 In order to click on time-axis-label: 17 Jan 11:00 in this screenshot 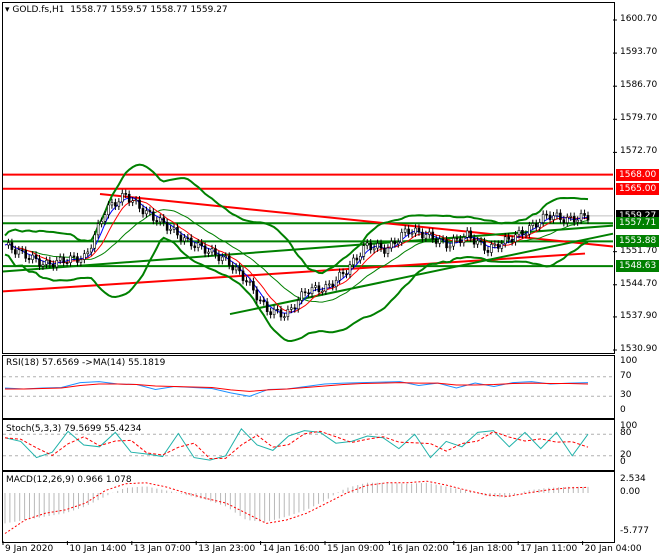, I will do `click(549, 549)`.